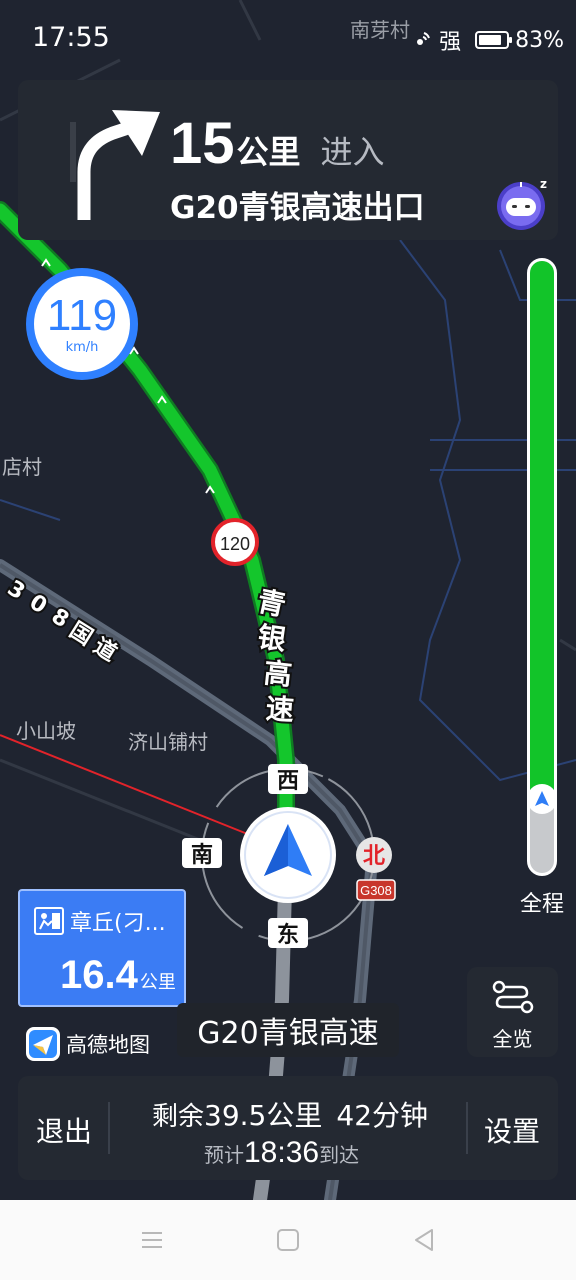 The image size is (576, 1280). What do you see at coordinates (424, 38) in the screenshot?
I see `hotspot-icon` at bounding box center [424, 38].